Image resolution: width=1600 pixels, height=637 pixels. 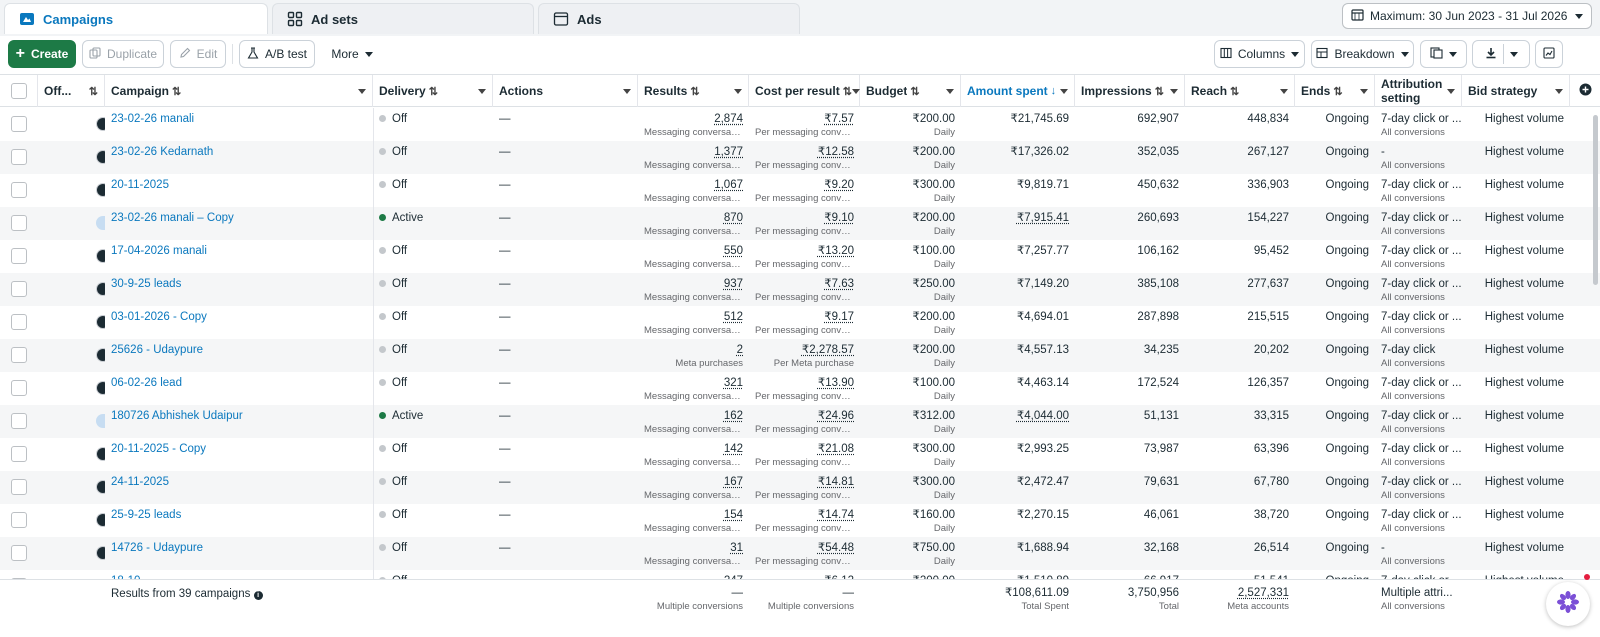 What do you see at coordinates (433, 91) in the screenshot?
I see `header-delivery: Delivery⇅` at bounding box center [433, 91].